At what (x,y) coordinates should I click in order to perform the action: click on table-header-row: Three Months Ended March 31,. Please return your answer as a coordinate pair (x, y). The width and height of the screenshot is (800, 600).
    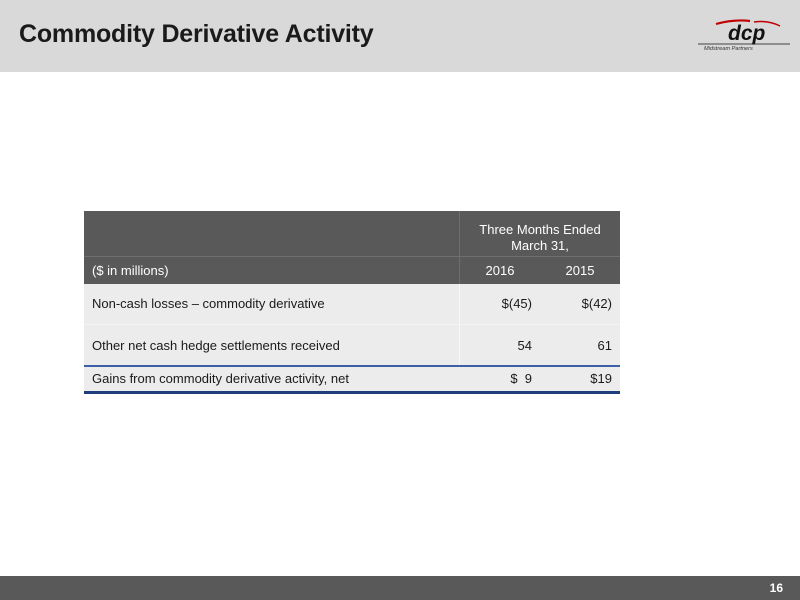
    Looking at the image, I should click on (352, 233).